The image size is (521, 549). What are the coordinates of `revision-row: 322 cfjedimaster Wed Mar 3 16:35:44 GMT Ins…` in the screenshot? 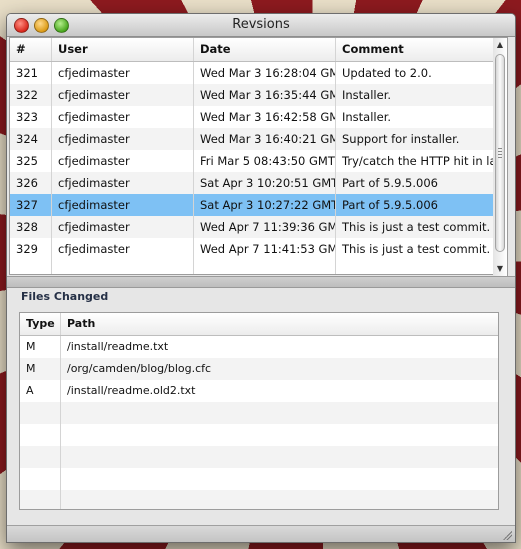 It's located at (251, 95).